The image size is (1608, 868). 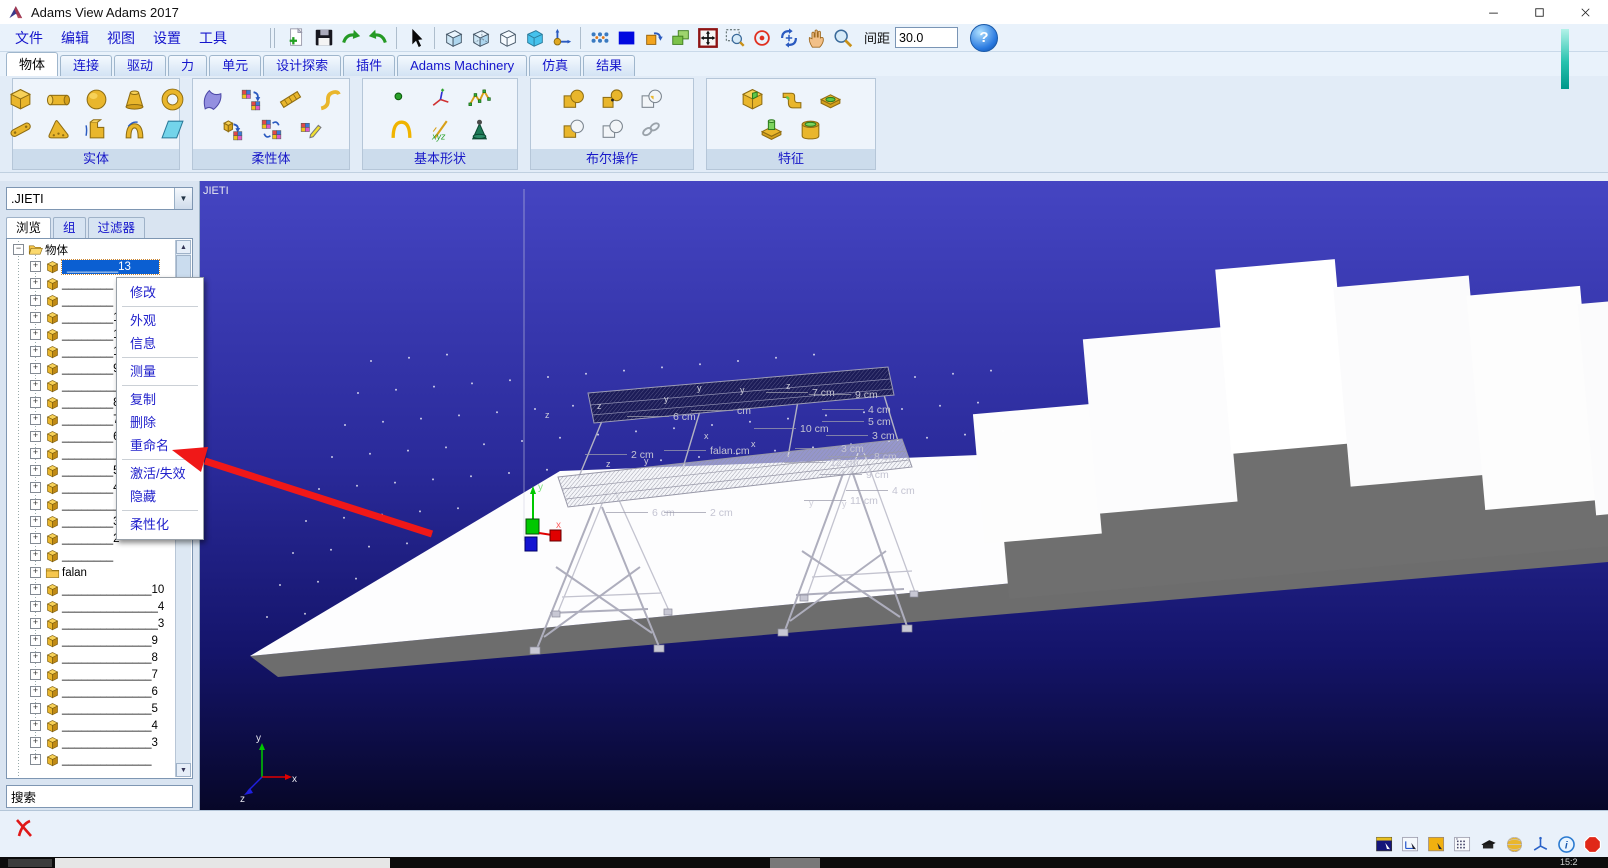 What do you see at coordinates (612, 99) in the screenshot?
I see `bool-merge-button` at bounding box center [612, 99].